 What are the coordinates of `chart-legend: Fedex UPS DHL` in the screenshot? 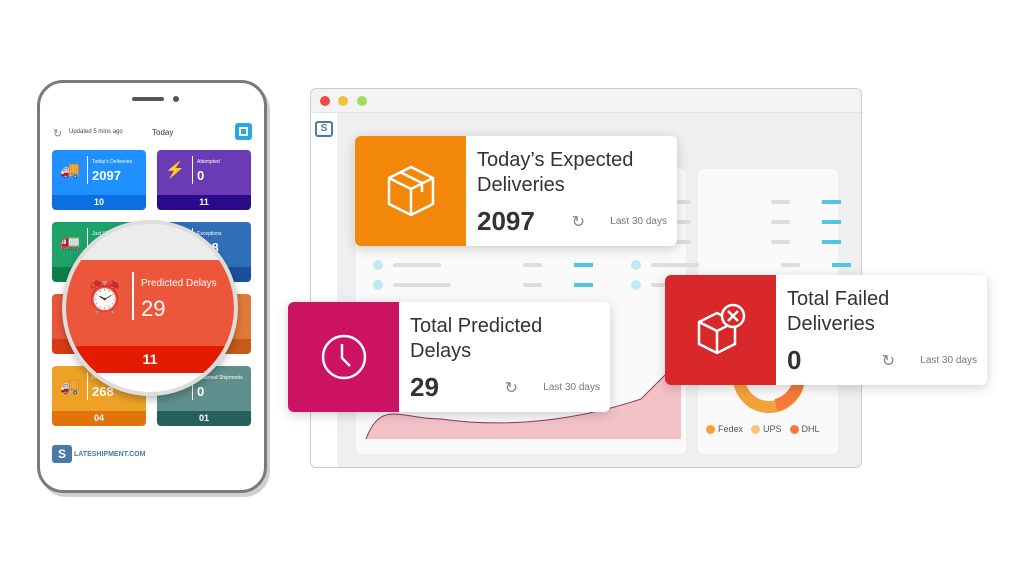 It's located at (763, 429).